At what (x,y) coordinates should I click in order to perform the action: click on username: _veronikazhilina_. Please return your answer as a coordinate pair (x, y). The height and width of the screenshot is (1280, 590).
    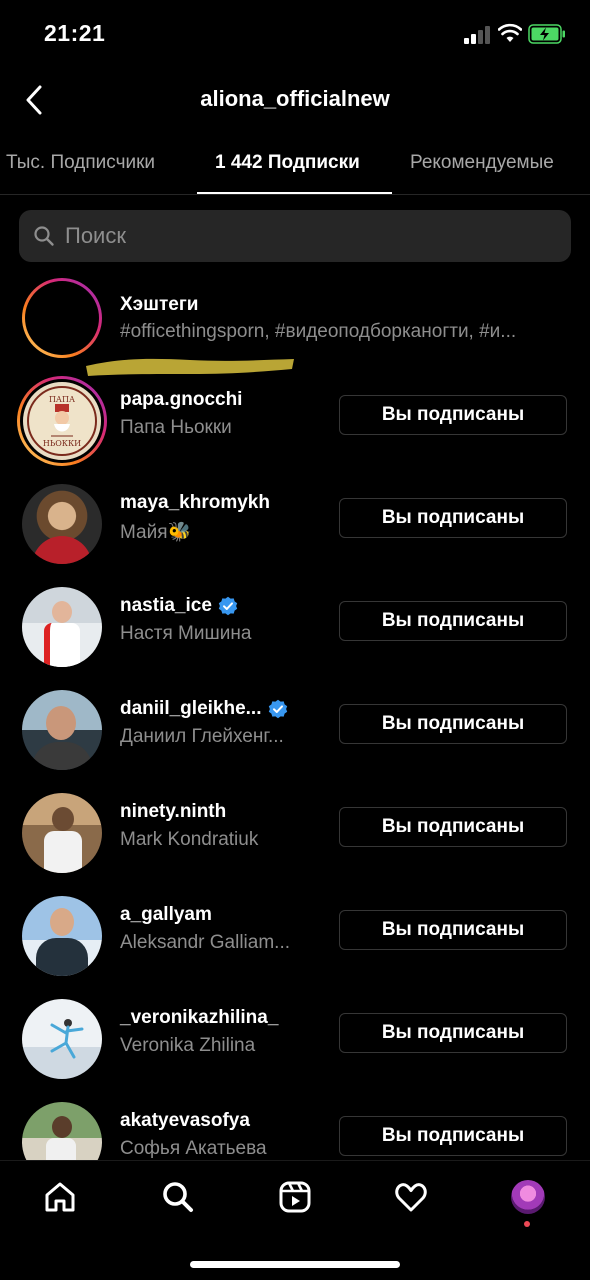
    Looking at the image, I should click on (199, 1017).